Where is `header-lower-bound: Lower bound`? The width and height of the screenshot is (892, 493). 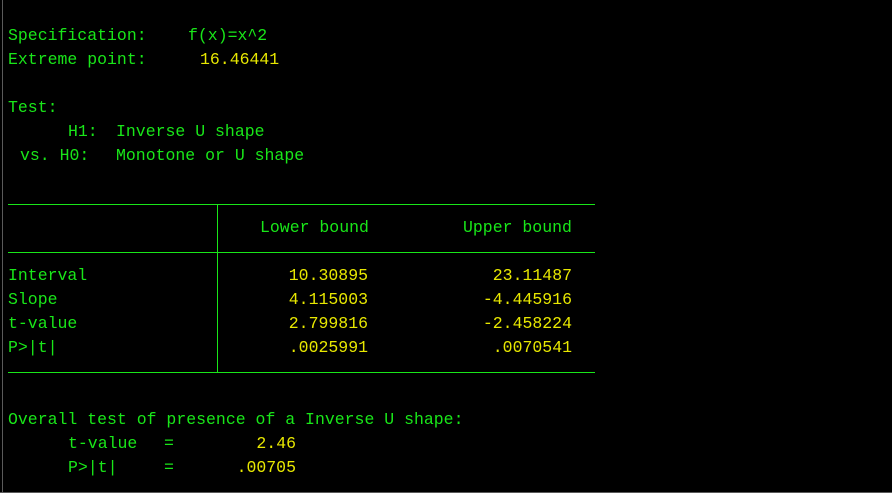
header-lower-bound: Lower bound is located at coordinates (314, 227).